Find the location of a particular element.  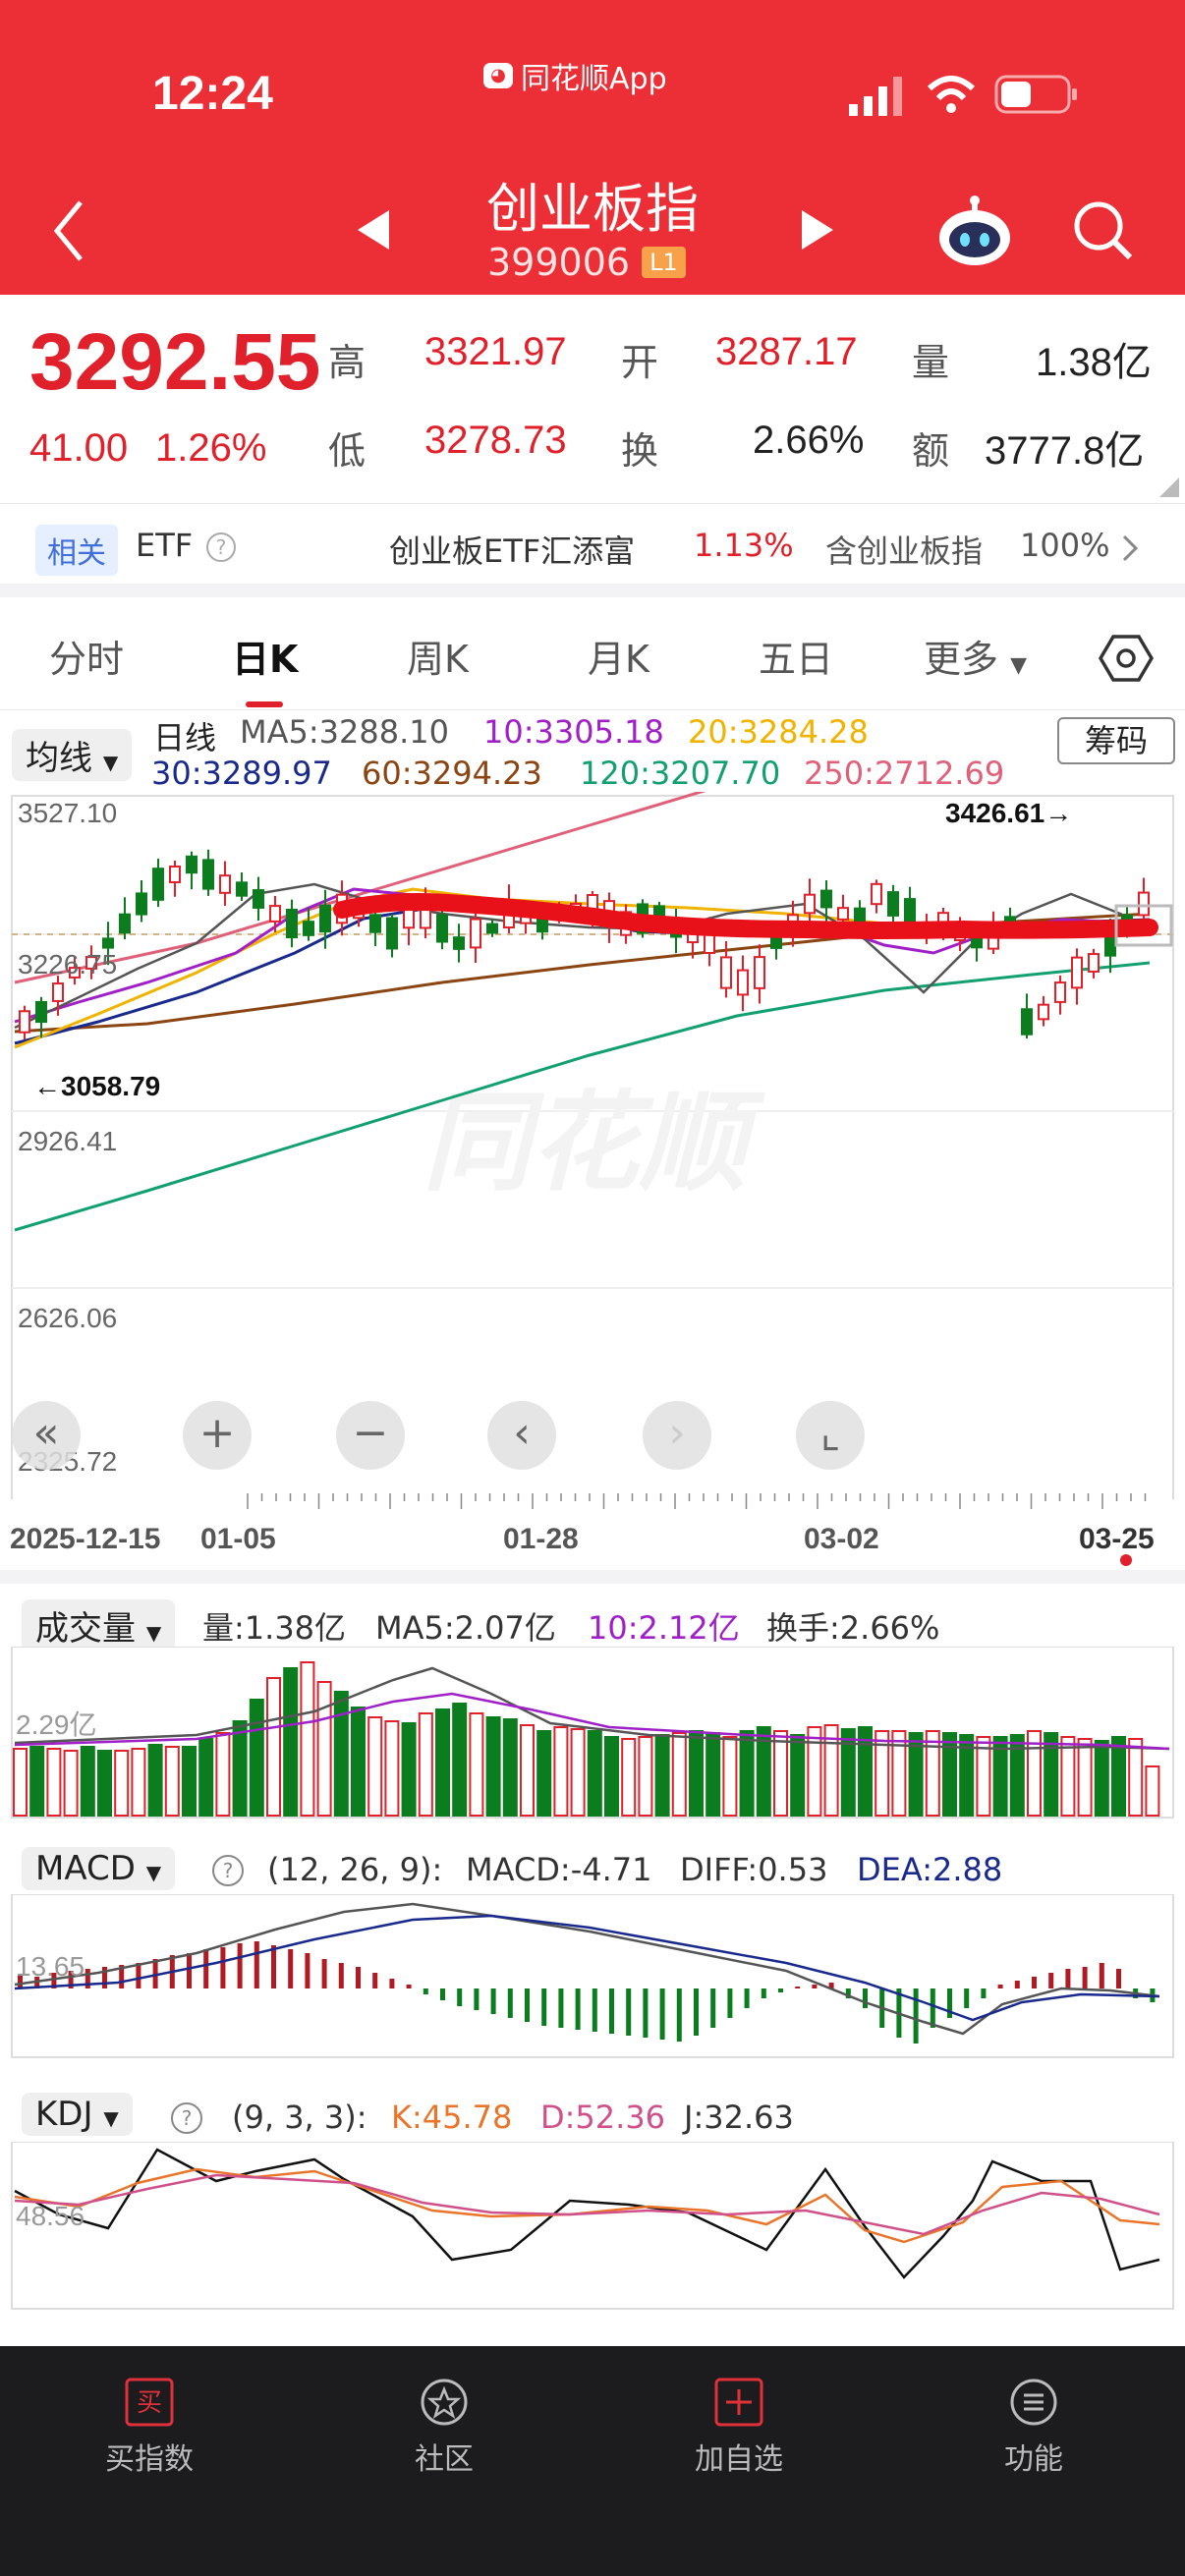

volume-ma10-readout: 10:2.12亿 is located at coordinates (664, 1628).